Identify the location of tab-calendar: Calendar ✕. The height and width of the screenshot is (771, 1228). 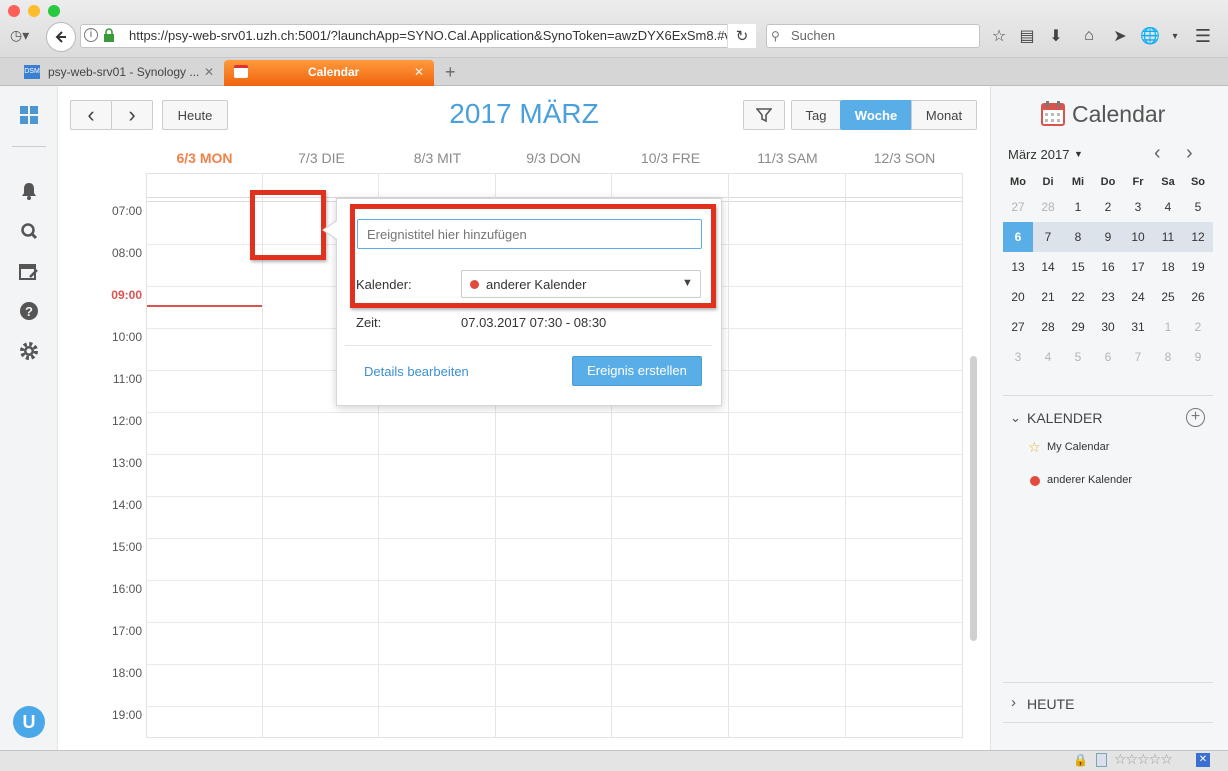
(329, 73).